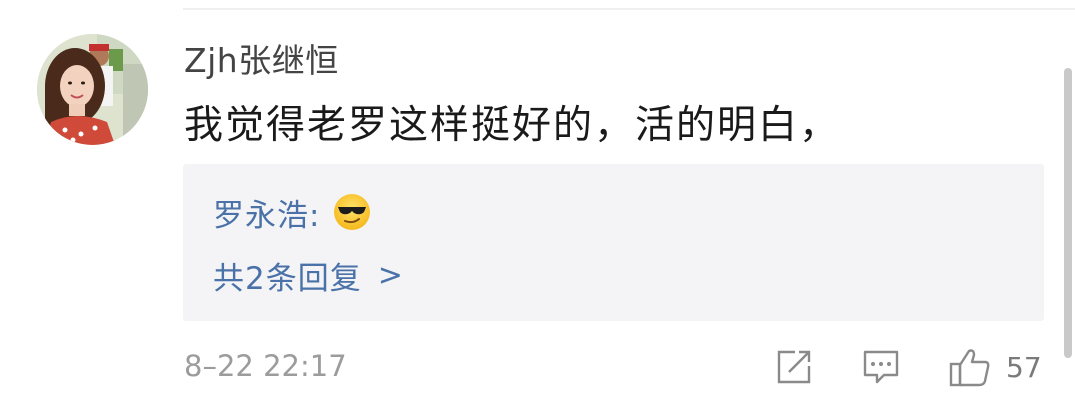 The height and width of the screenshot is (413, 1075). Describe the element at coordinates (266, 212) in the screenshot. I see `reply-author: 罗永浩:` at that location.